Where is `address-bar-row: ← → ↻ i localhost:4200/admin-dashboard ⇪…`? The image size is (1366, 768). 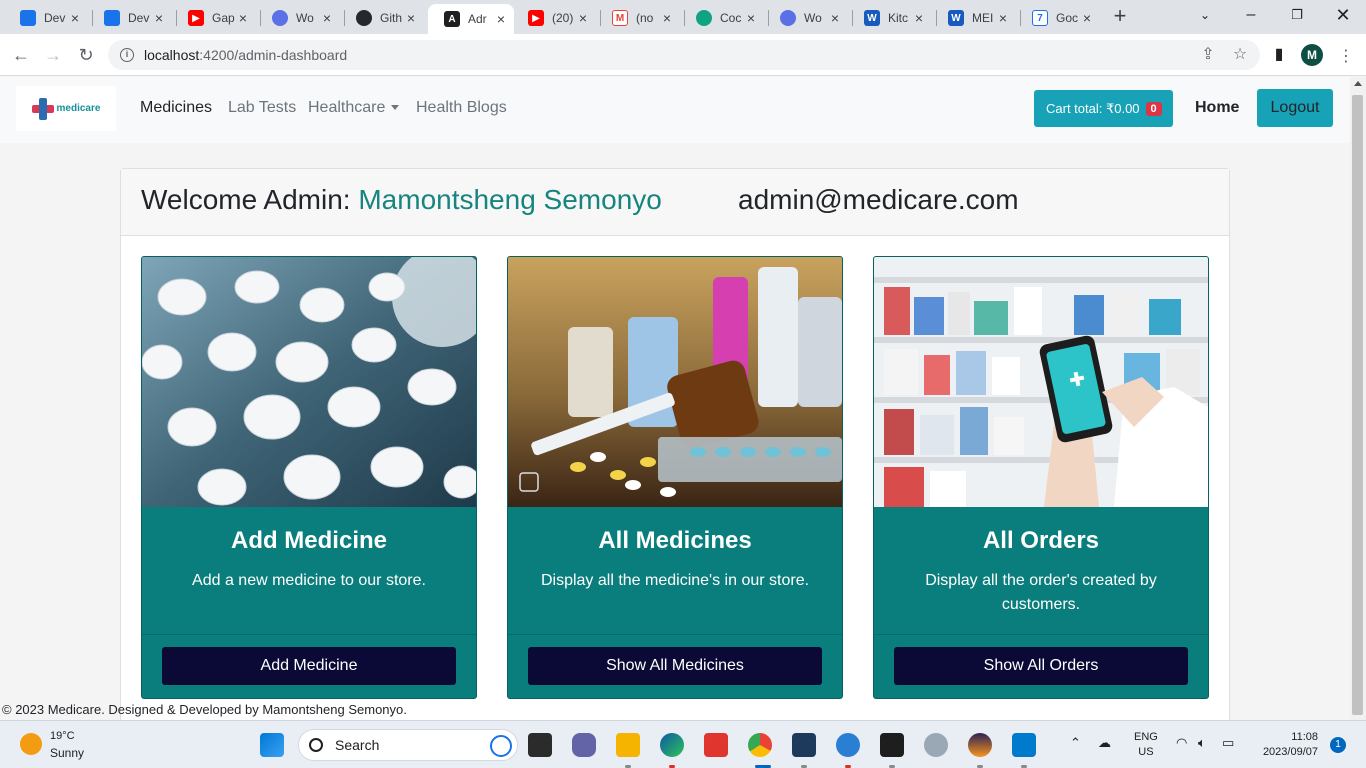
address-bar-row: ← → ↻ i localhost:4200/admin-dashboard ⇪… is located at coordinates (683, 55).